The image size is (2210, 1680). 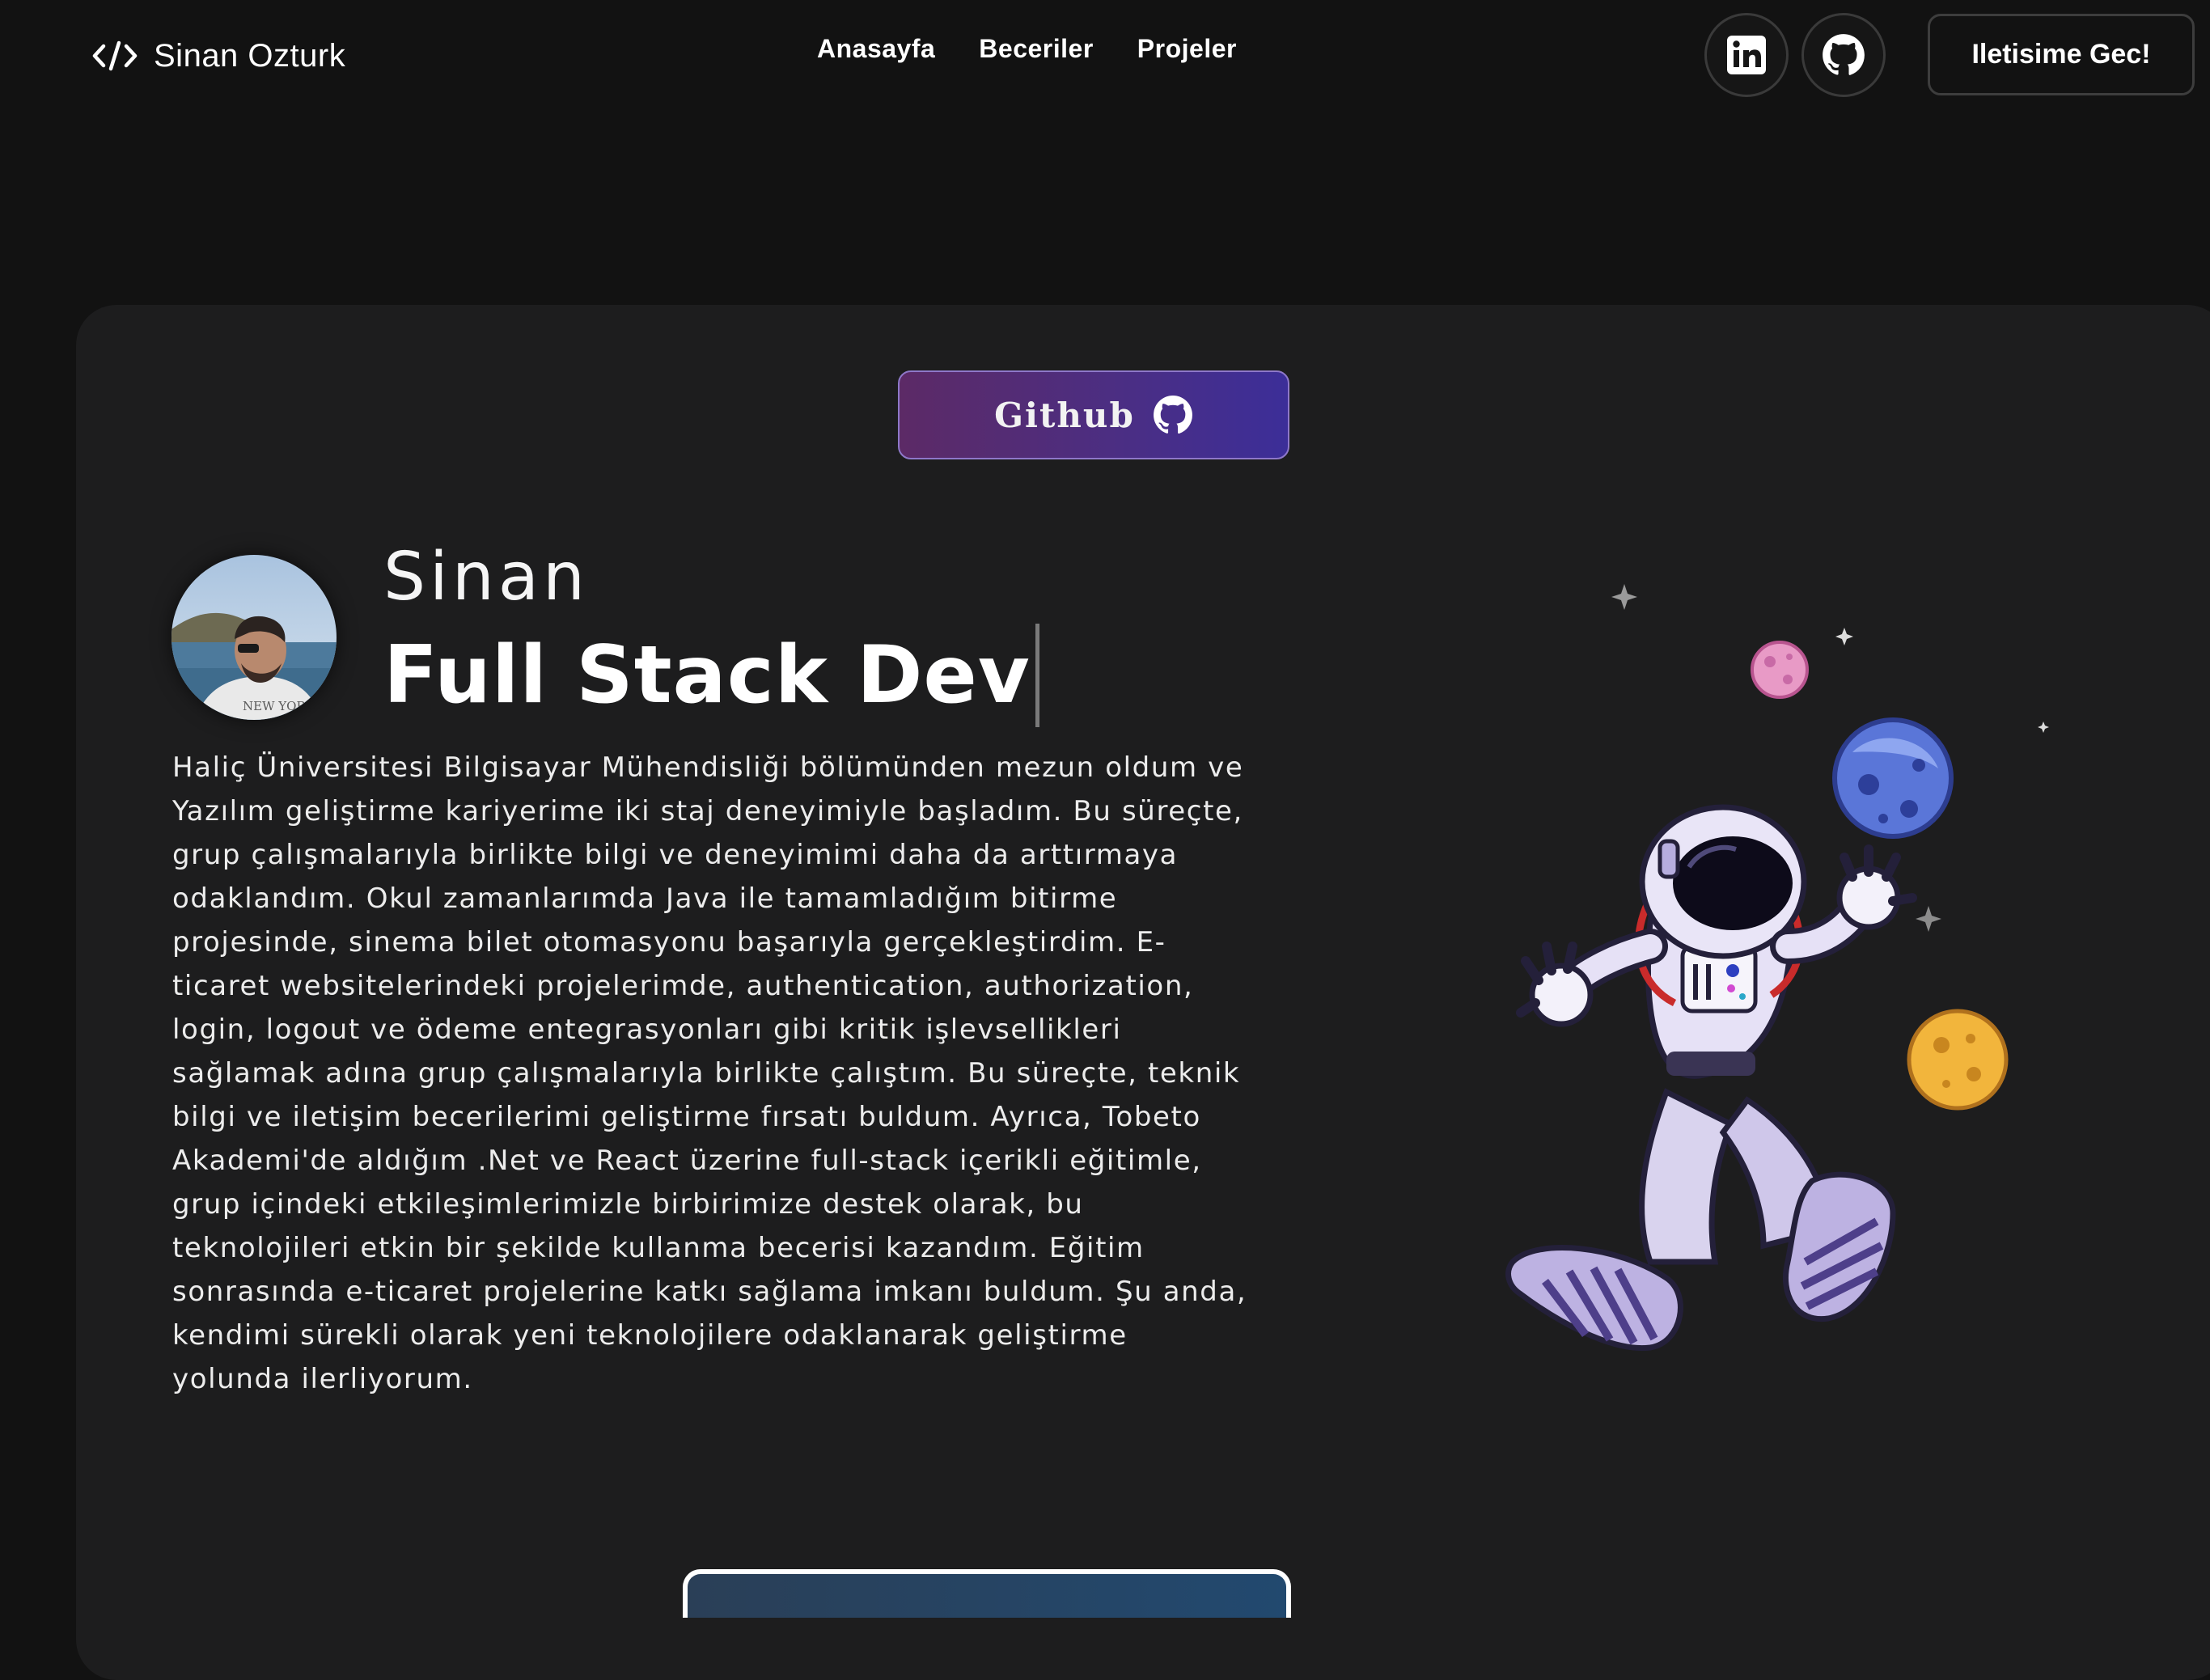 I want to click on github-cta-button: Github, so click(x=1093, y=414).